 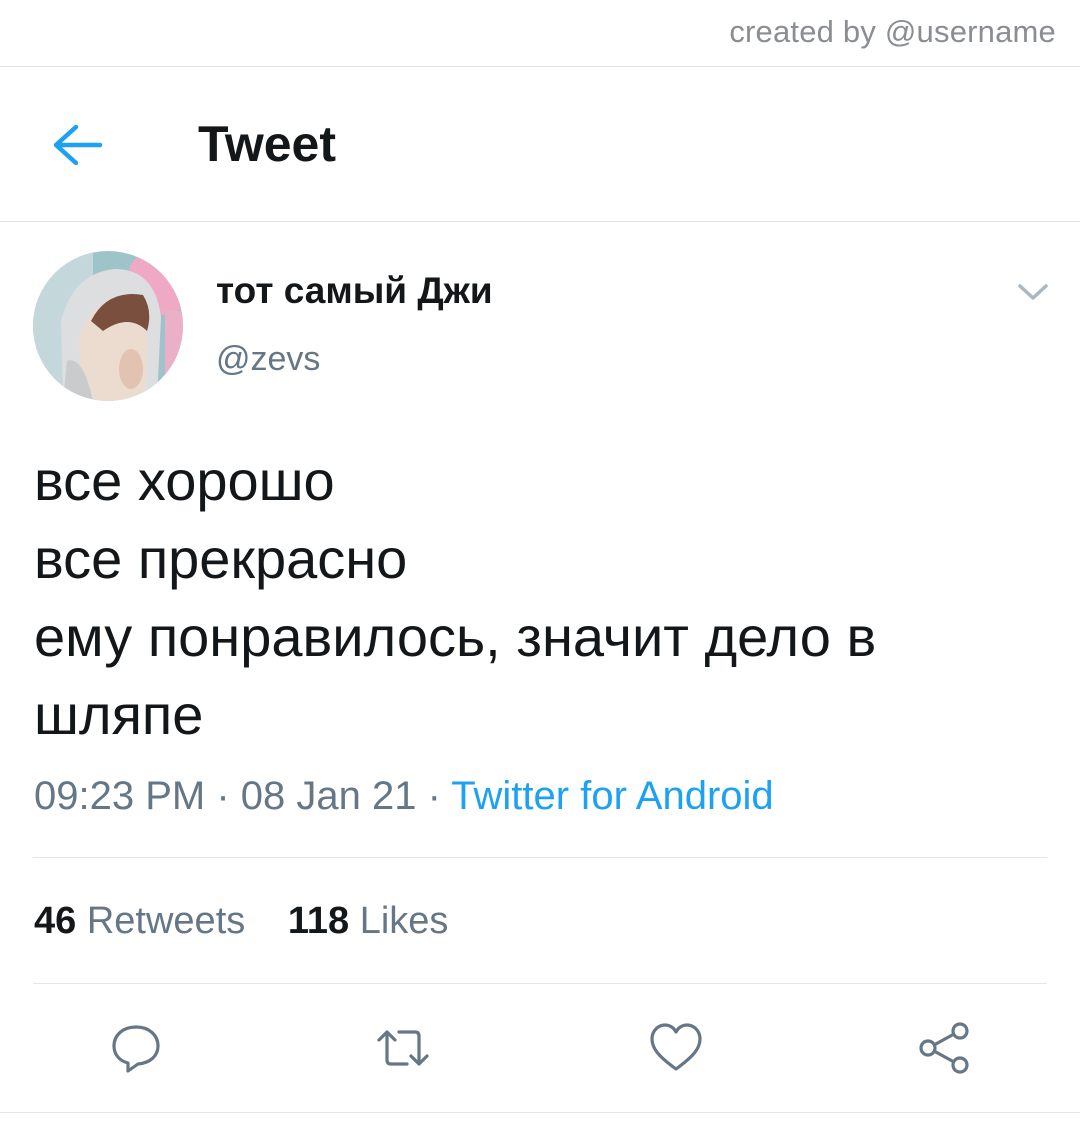 I want to click on tweet-line: ему понравилось, значит дело в, so click(x=455, y=636).